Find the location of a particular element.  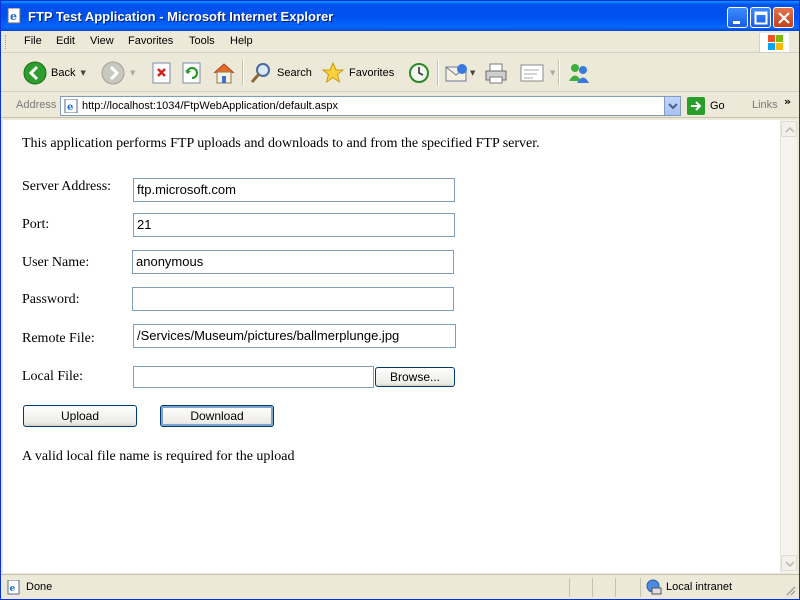

print-button is located at coordinates (496, 73).